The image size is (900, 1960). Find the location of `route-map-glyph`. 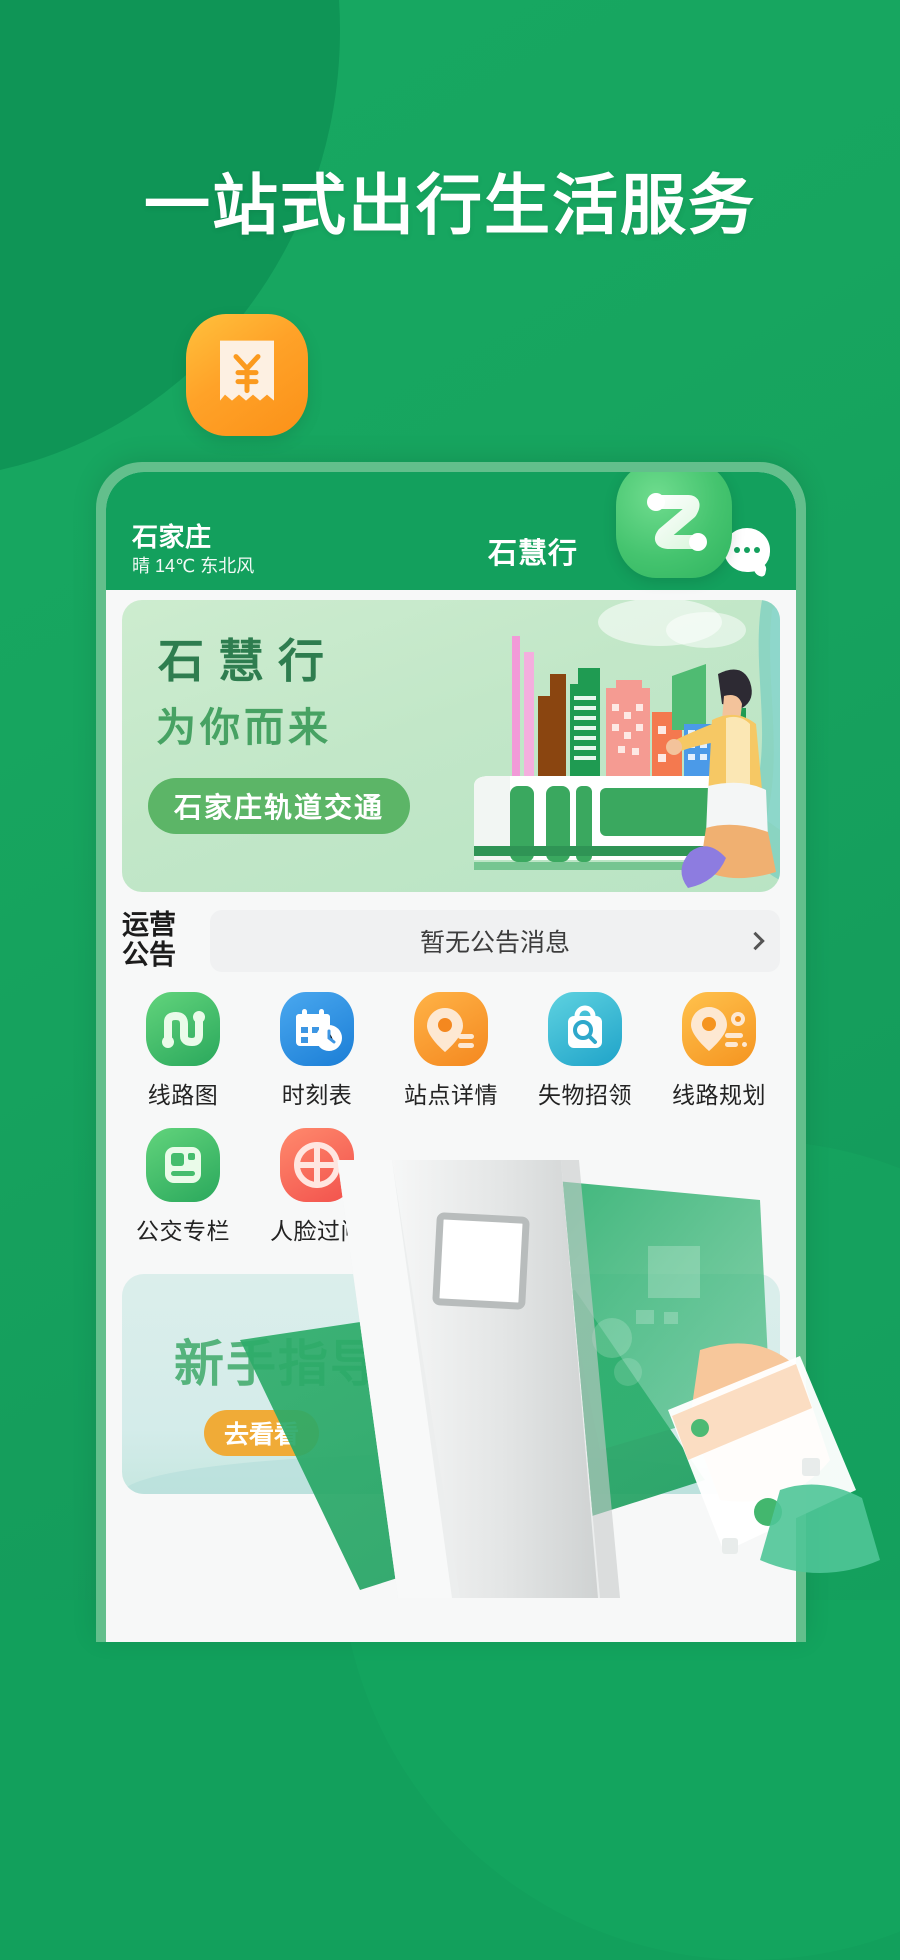

route-map-glyph is located at coordinates (183, 1029).